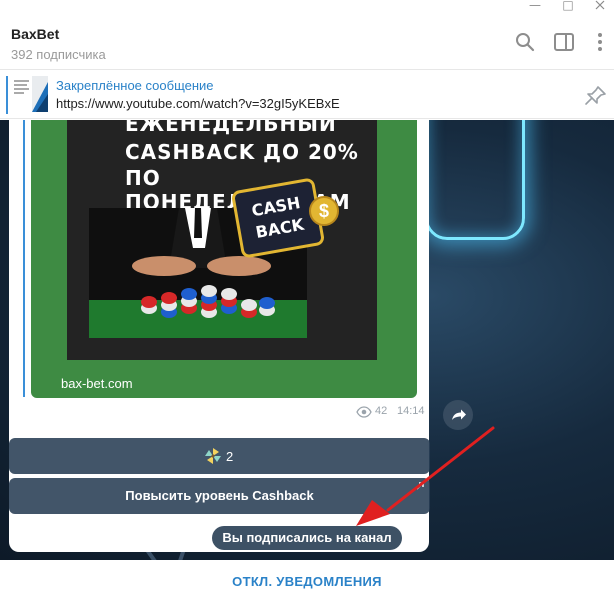  What do you see at coordinates (600, 42) in the screenshot?
I see `more-icon` at bounding box center [600, 42].